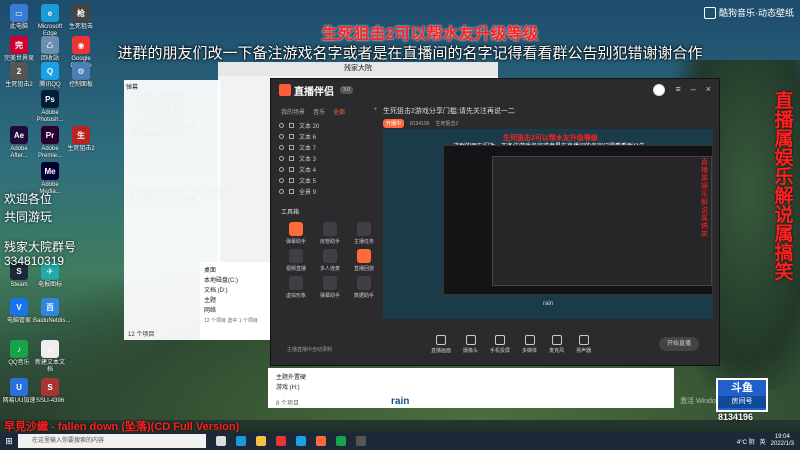 The height and width of the screenshot is (450, 800). What do you see at coordinates (288, 386) in the screenshot?
I see `bottom-explorer-item: 游戏 (H:)` at bounding box center [288, 386].